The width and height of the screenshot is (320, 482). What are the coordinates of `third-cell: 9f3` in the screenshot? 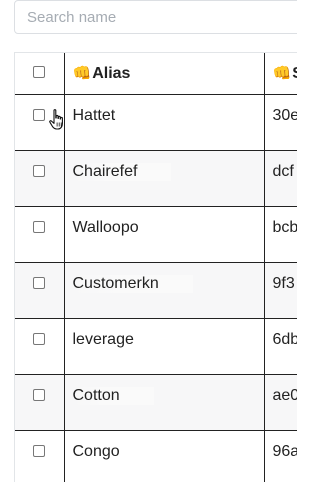 It's located at (280, 290).